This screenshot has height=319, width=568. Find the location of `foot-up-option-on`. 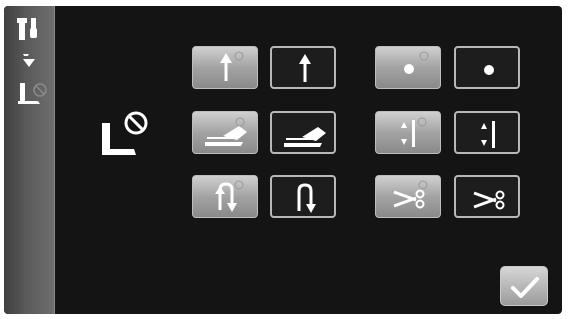

foot-up-option-on is located at coordinates (225, 67).